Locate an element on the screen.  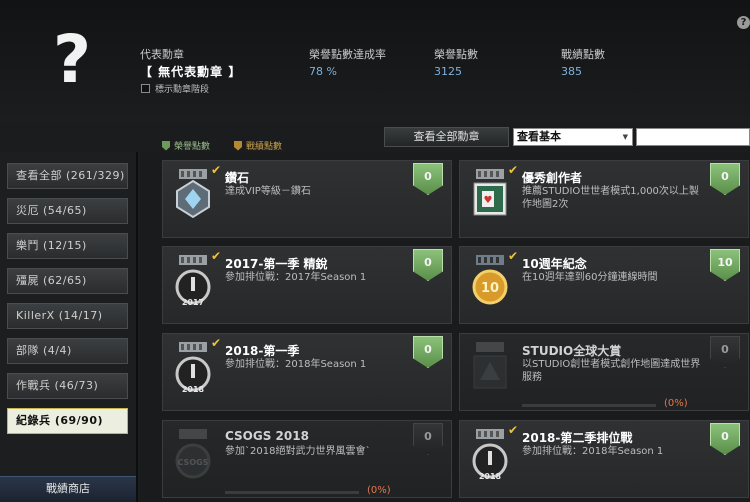
sidebar-item-combat: 作戰兵 (46/73) is located at coordinates (67, 386).